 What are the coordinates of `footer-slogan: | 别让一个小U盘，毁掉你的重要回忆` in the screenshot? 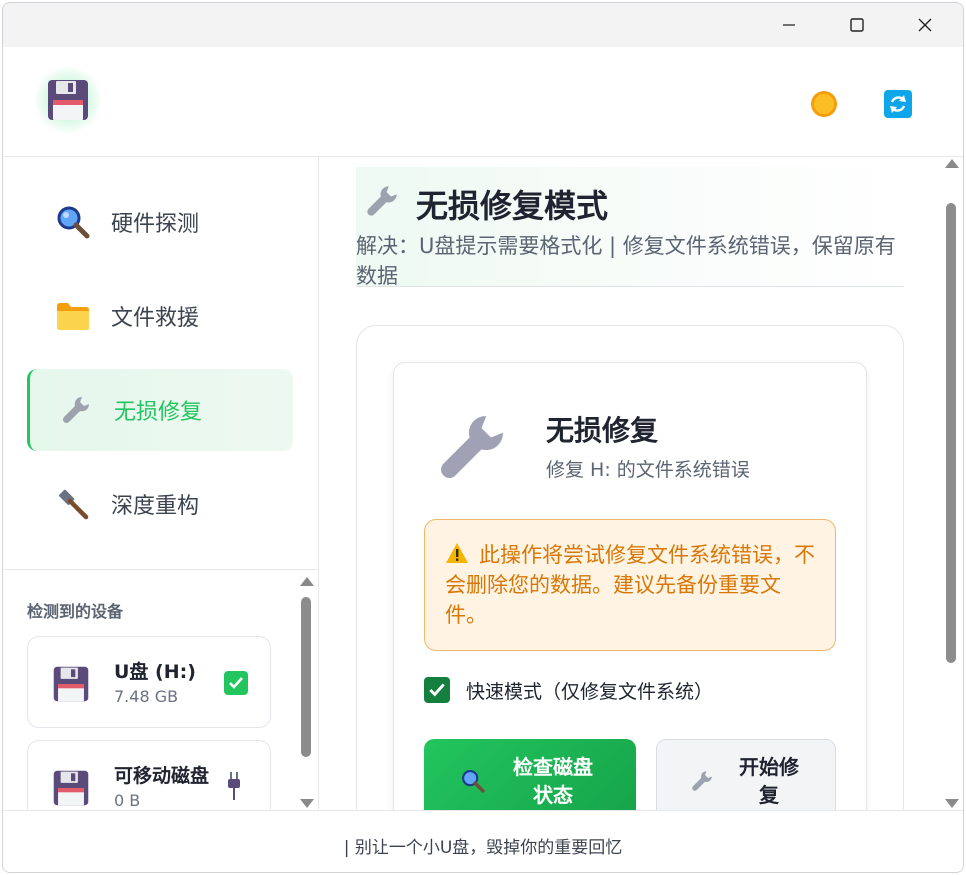 It's located at (483, 848).